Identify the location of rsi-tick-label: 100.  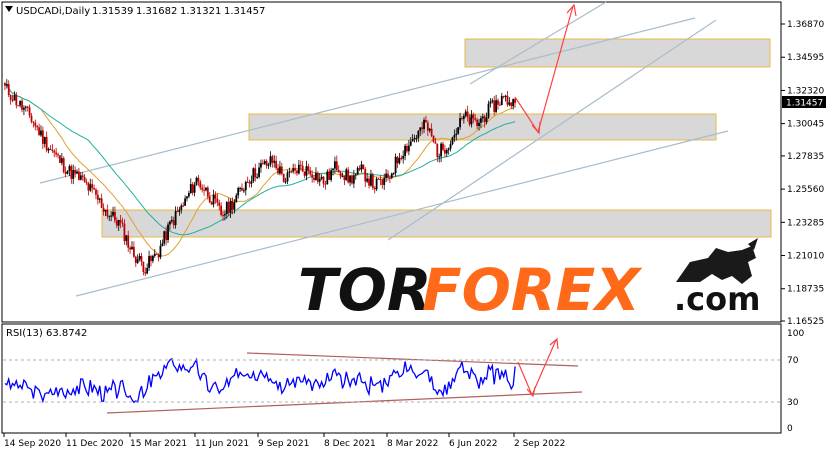
(795, 334).